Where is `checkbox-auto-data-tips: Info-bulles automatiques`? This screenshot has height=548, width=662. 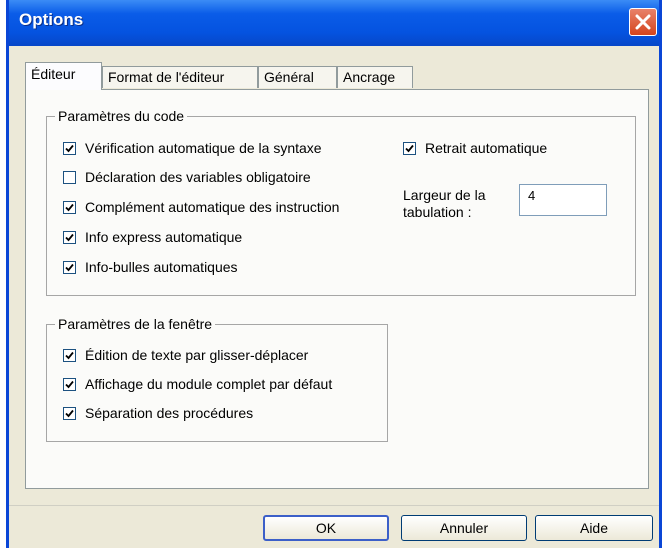
checkbox-auto-data-tips: Info-bulles automatiques is located at coordinates (150, 267).